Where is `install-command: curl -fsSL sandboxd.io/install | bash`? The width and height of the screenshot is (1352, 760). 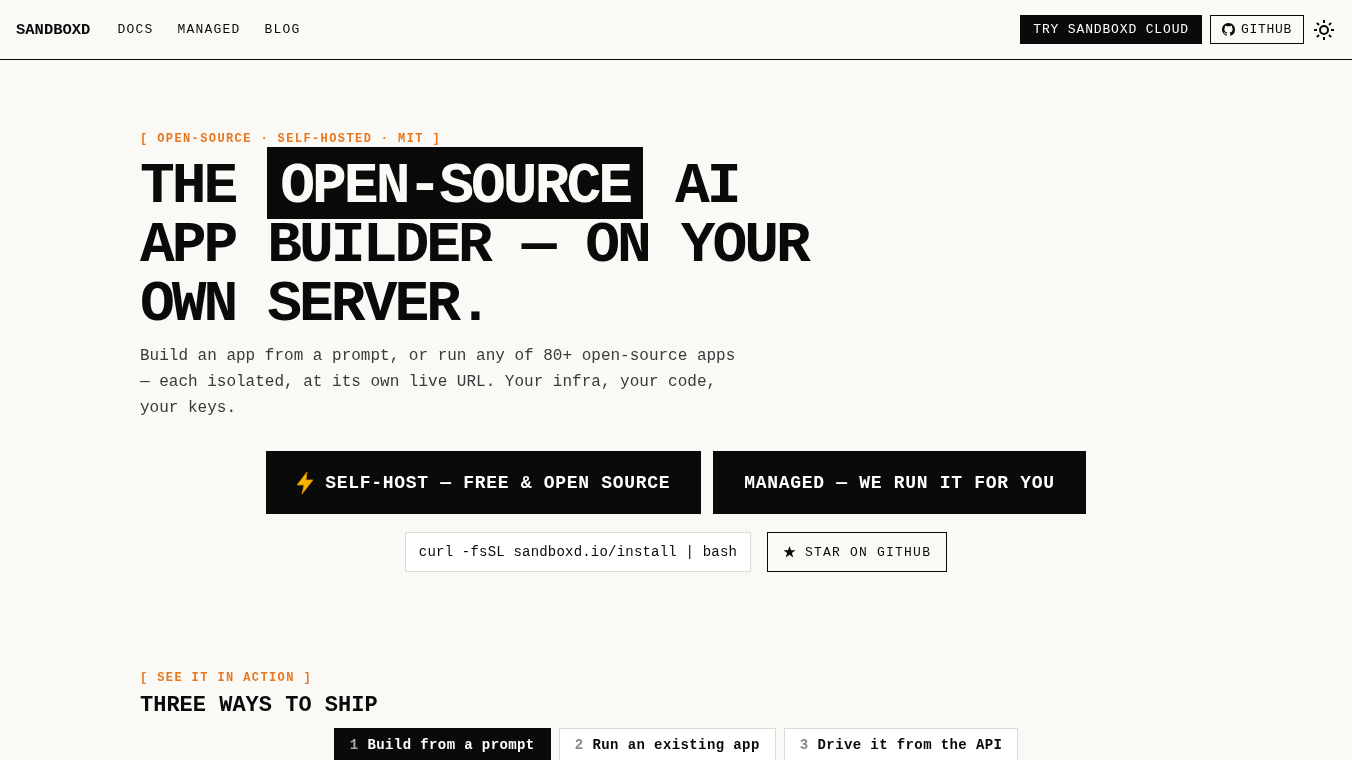
install-command: curl -fsSL sandboxd.io/install | bash is located at coordinates (578, 552).